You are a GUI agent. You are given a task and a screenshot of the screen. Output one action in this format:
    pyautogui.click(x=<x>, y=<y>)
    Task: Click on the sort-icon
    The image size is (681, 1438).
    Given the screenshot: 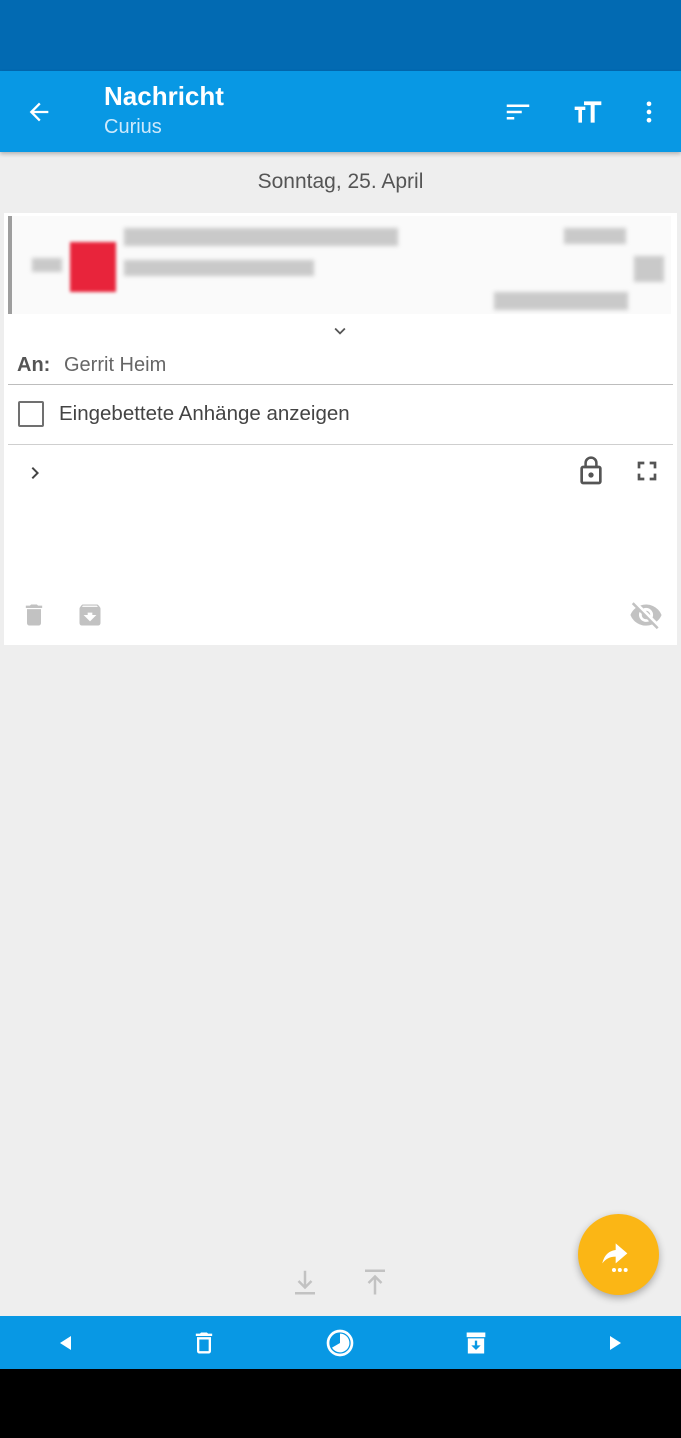 What is the action you would take?
    pyautogui.click(x=518, y=112)
    